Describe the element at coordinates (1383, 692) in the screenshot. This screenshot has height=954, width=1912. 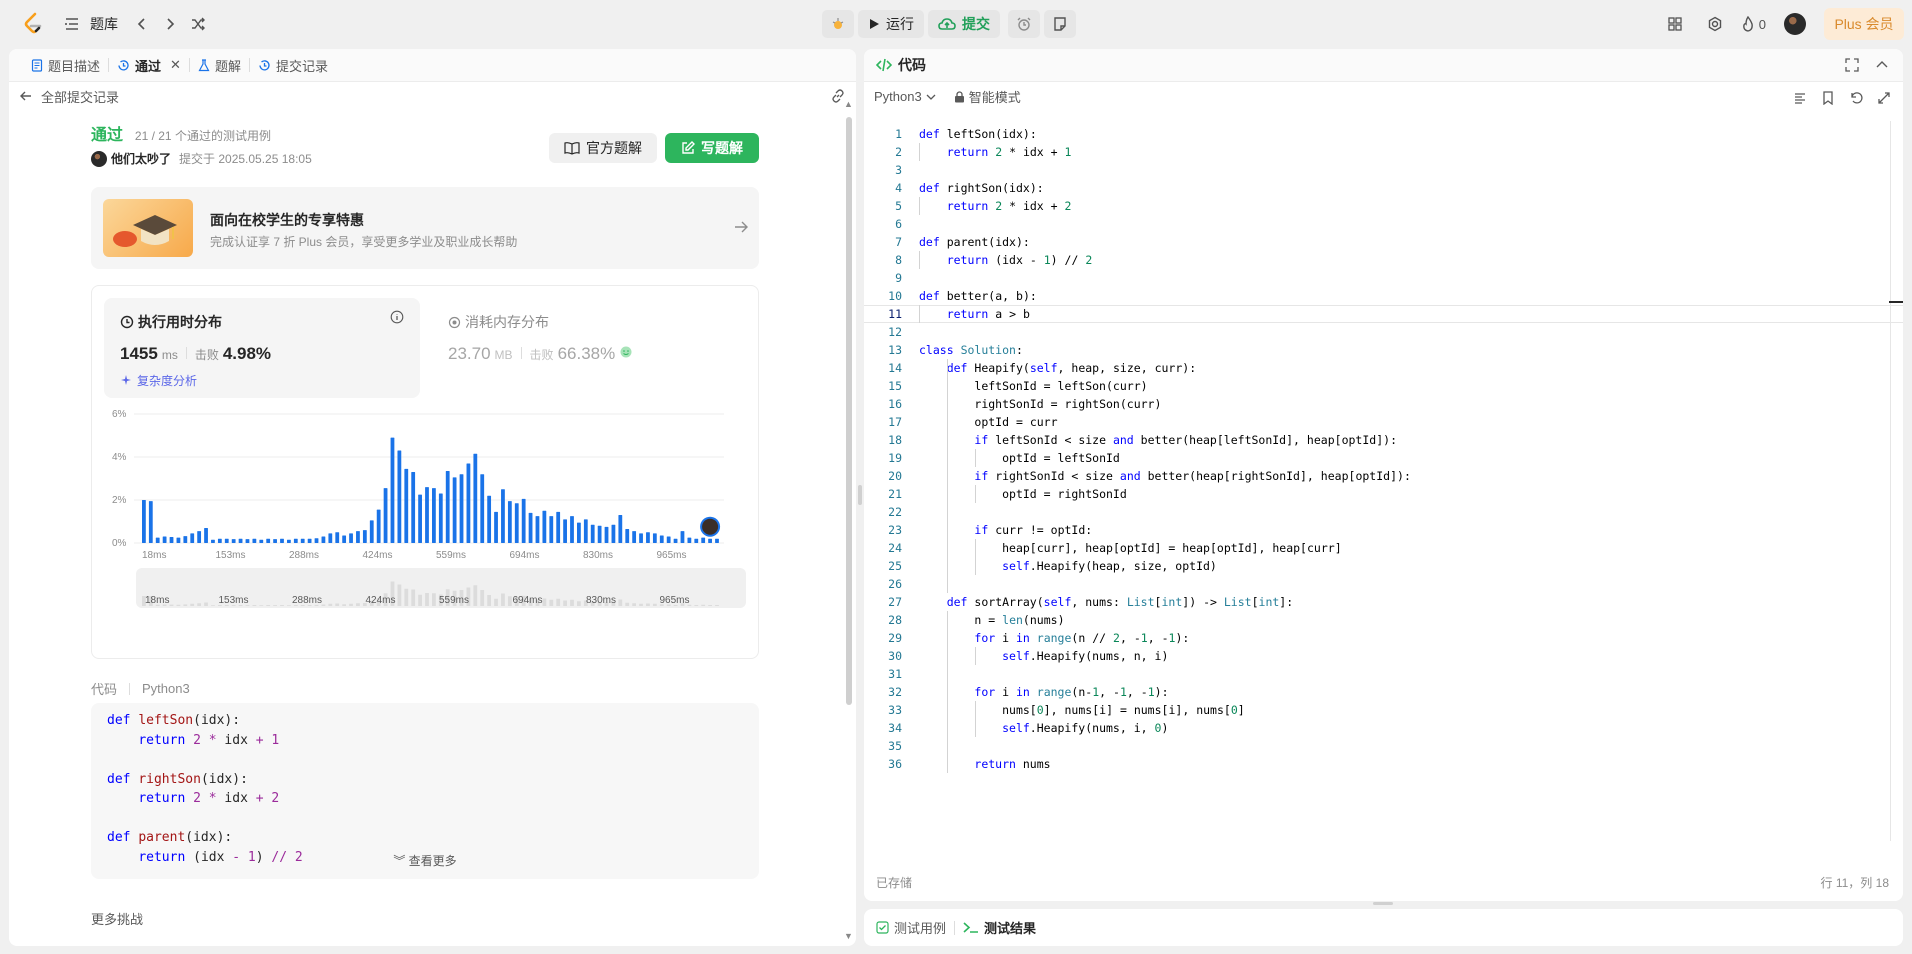
I see `editor-line: 32 for i in range(n-1, -1, -1):` at that location.